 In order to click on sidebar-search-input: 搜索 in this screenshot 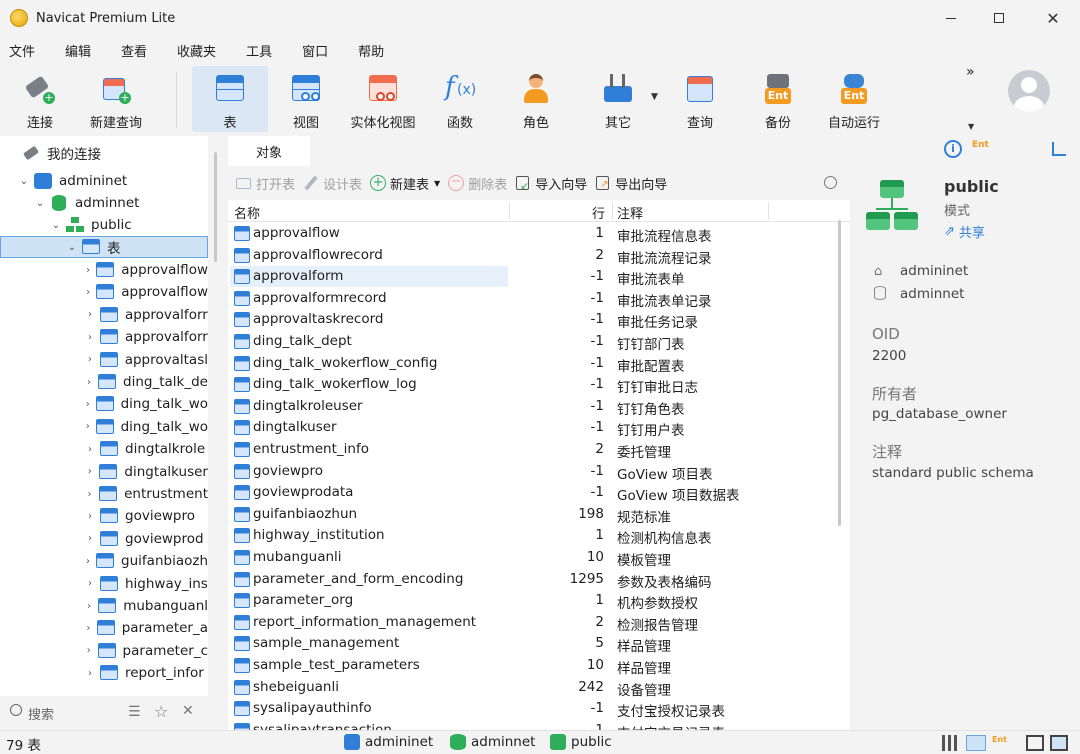, I will do `click(41, 713)`.